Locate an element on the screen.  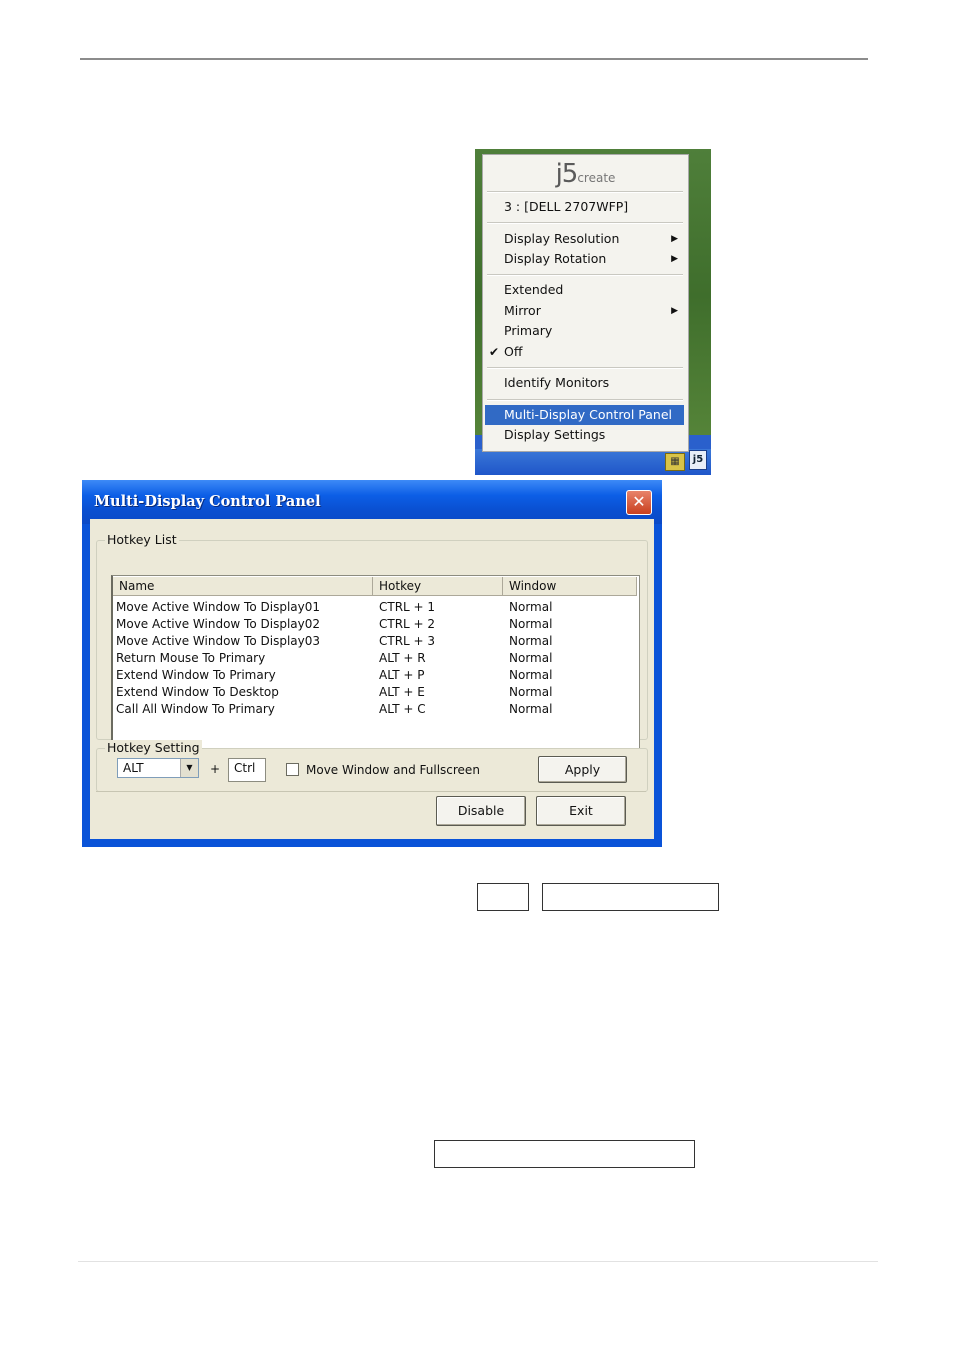
hotkey-setting-label: Hotkey Setting is located at coordinates (153, 747).